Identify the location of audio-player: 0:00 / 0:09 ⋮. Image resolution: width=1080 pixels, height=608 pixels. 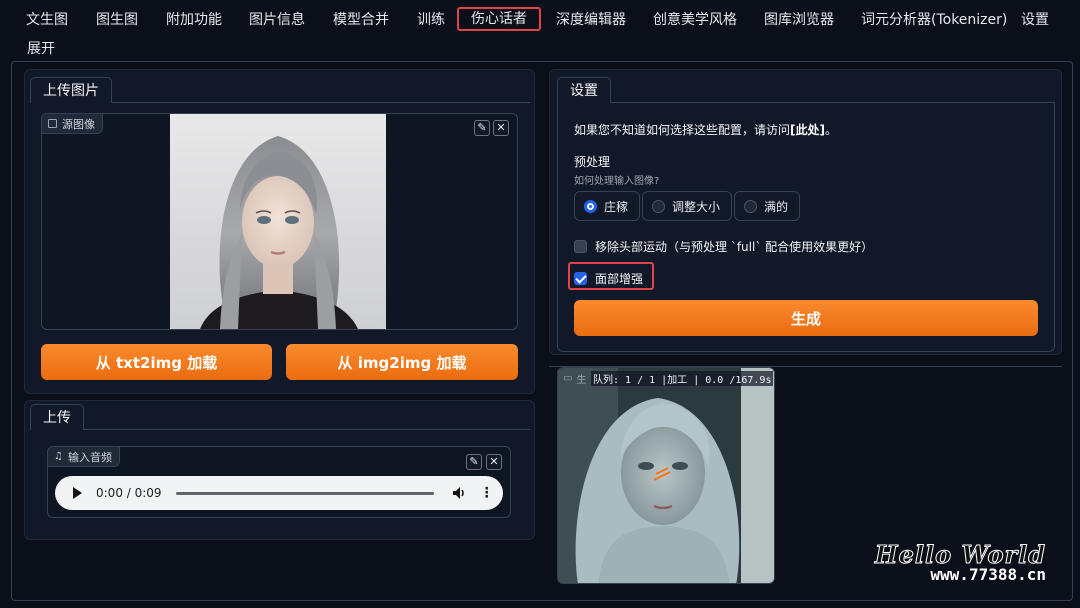
(279, 493).